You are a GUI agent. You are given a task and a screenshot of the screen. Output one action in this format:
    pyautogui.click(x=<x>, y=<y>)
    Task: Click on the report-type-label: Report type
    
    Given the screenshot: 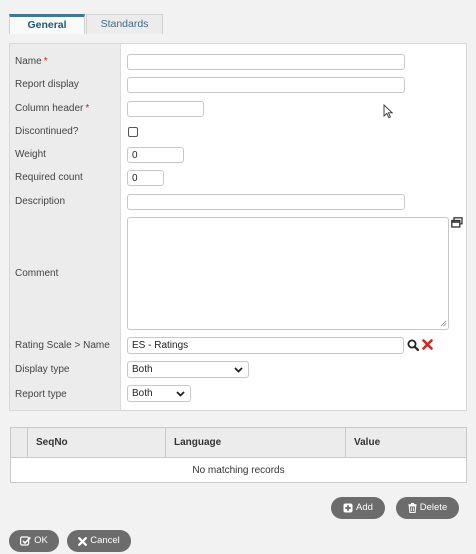 What is the action you would take?
    pyautogui.click(x=41, y=394)
    